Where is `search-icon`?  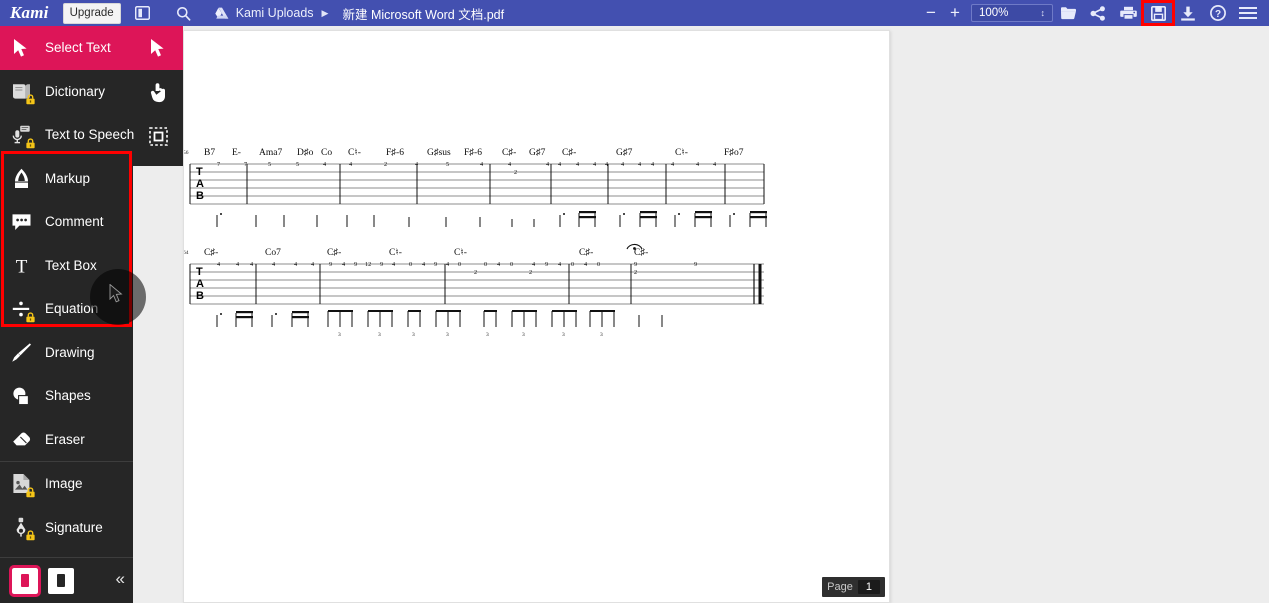
search-icon is located at coordinates (183, 13).